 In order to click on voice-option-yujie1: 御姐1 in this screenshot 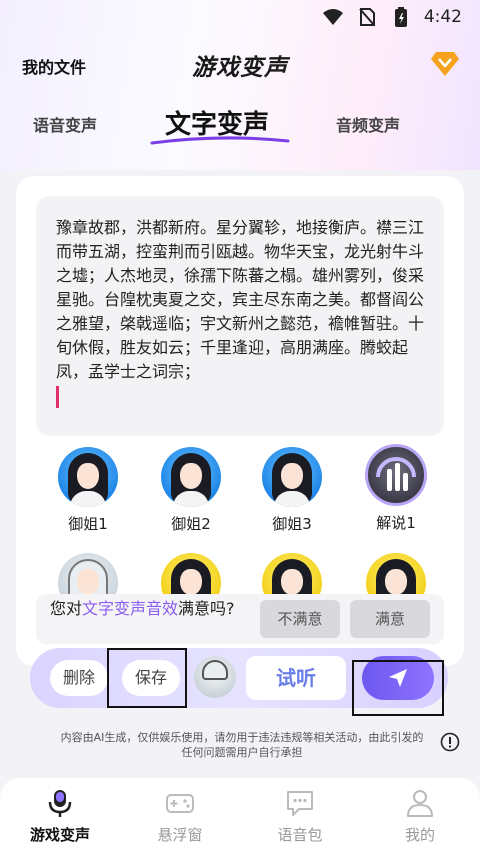, I will do `click(88, 490)`.